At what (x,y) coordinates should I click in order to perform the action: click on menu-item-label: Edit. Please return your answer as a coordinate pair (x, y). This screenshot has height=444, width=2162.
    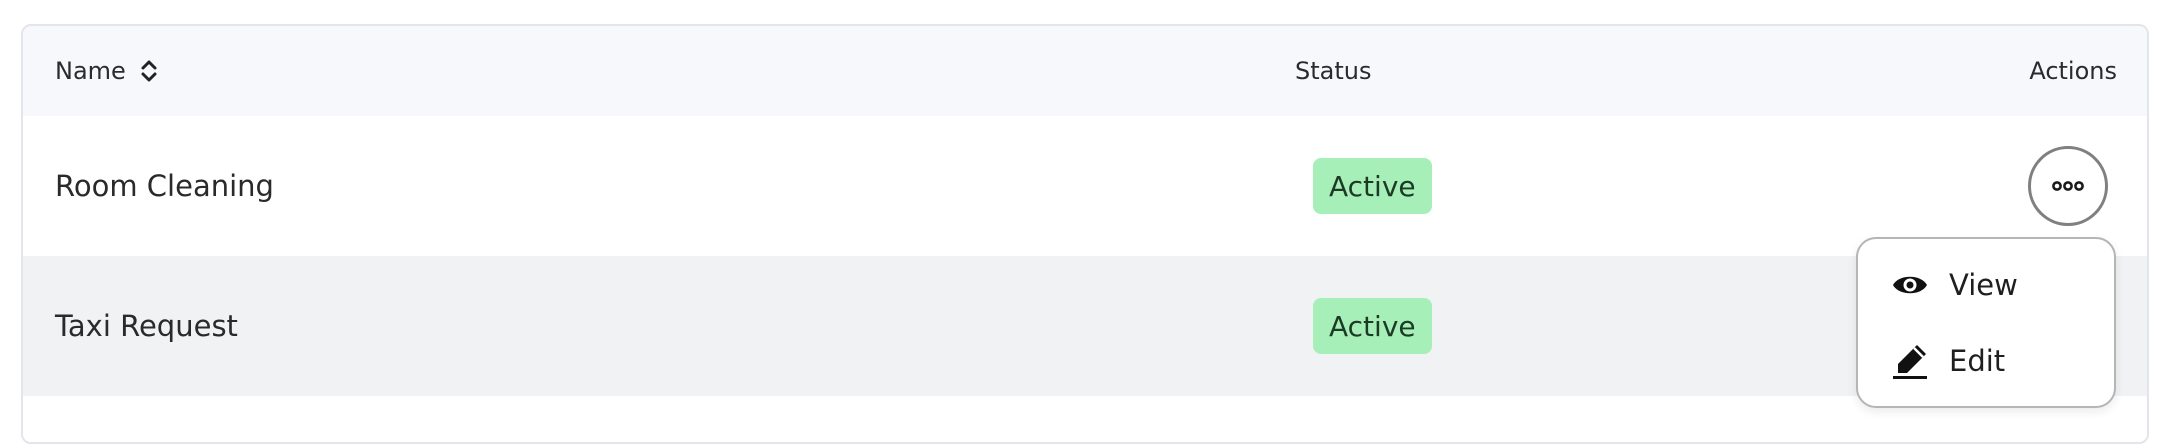
    Looking at the image, I should click on (1977, 361).